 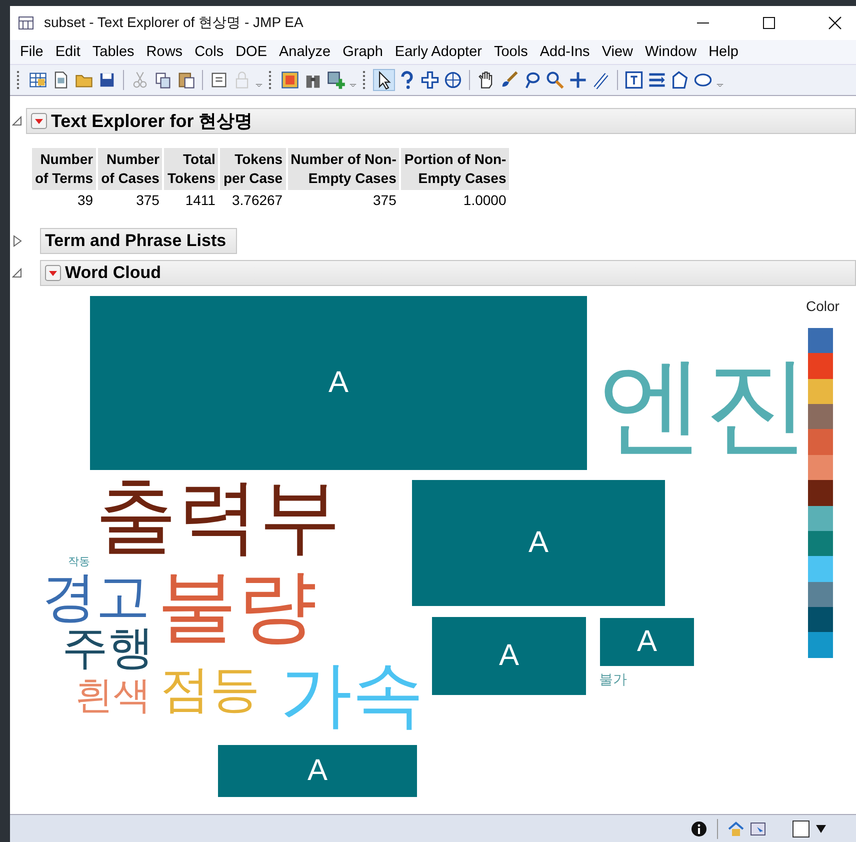 I want to click on window-title: subset - Text Explorer of 현상명 - JMP EA, so click(x=174, y=23).